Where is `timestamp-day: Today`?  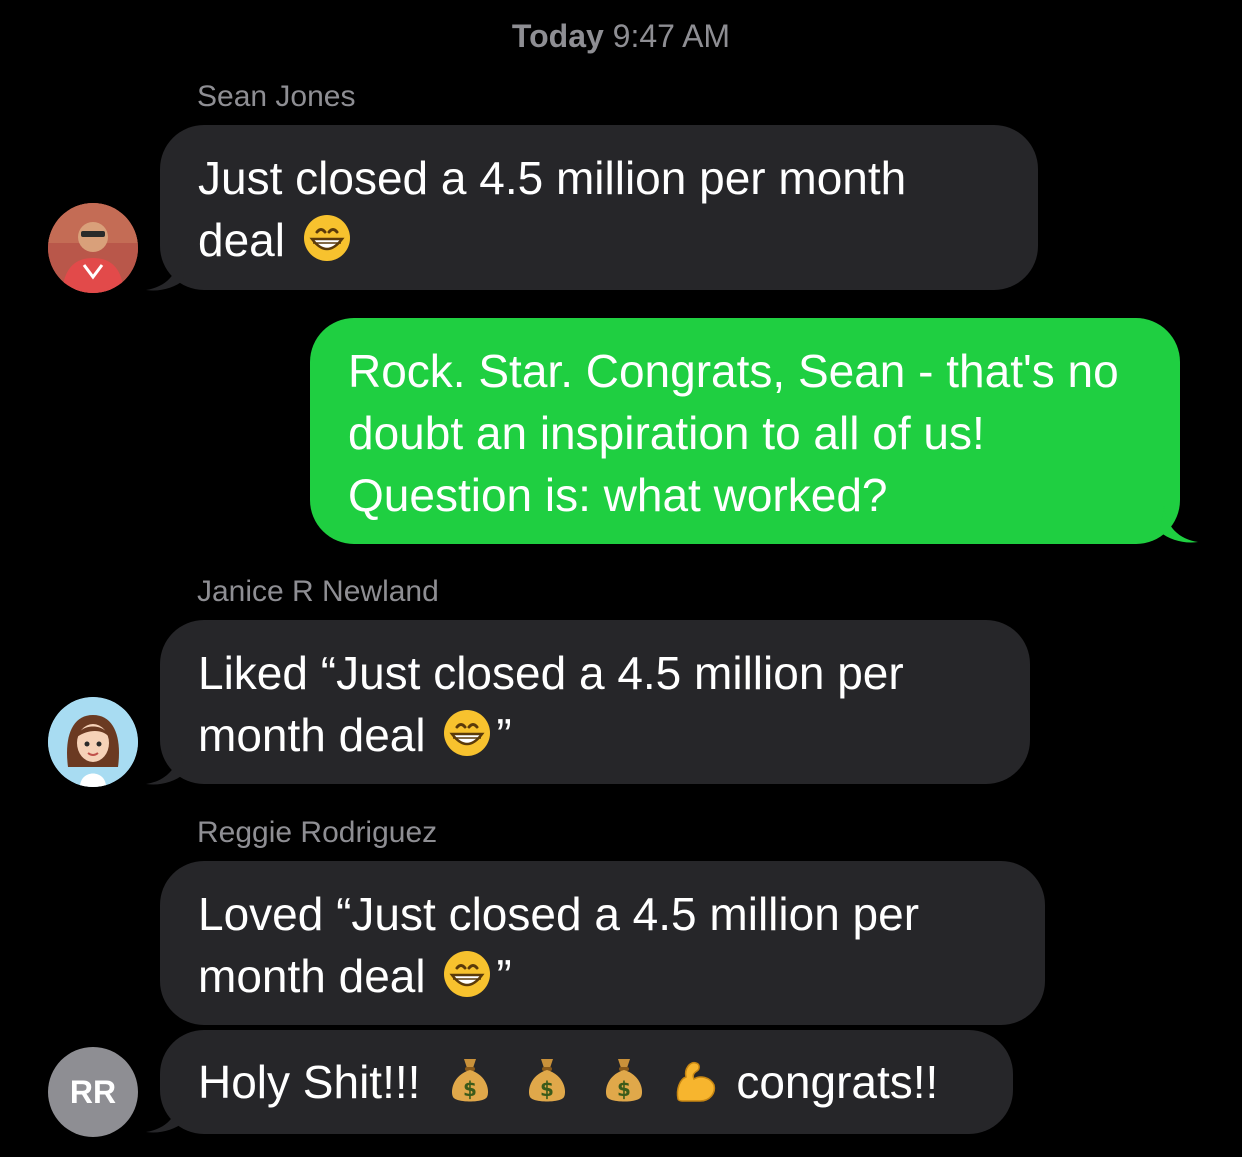
timestamp-day: Today is located at coordinates (557, 36).